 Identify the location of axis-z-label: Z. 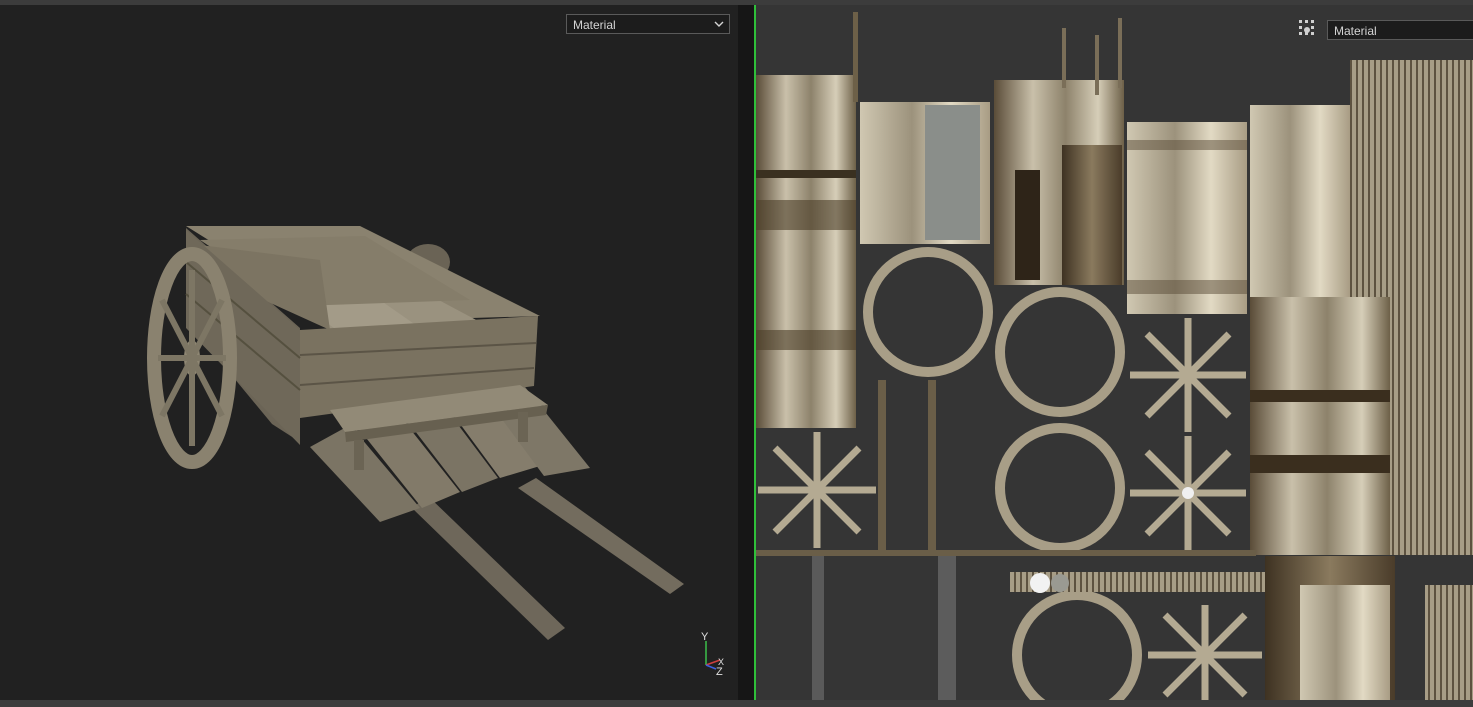
(719, 672).